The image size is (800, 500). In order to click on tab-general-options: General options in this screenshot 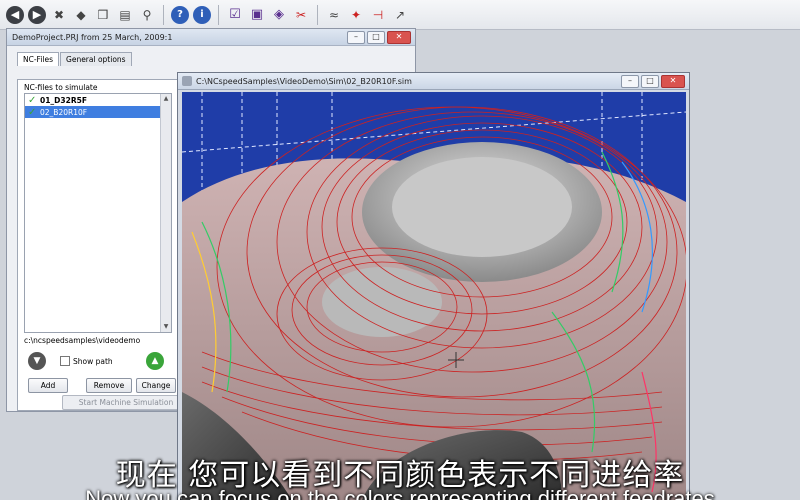, I will do `click(96, 59)`.